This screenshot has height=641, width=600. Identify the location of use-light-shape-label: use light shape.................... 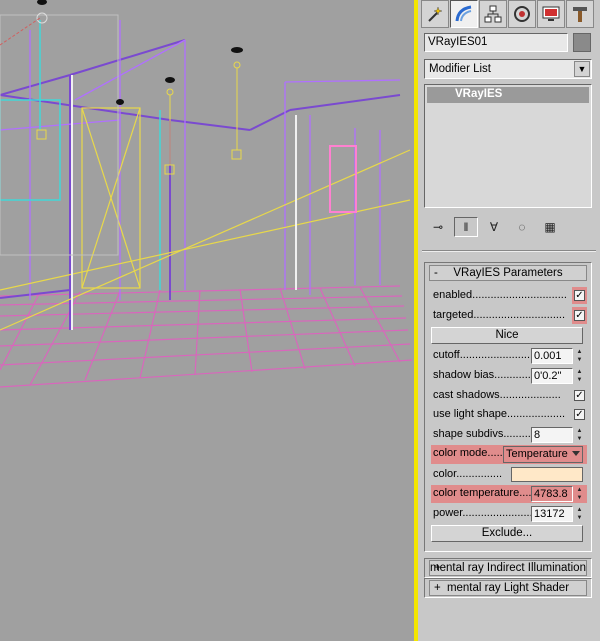
(499, 414).